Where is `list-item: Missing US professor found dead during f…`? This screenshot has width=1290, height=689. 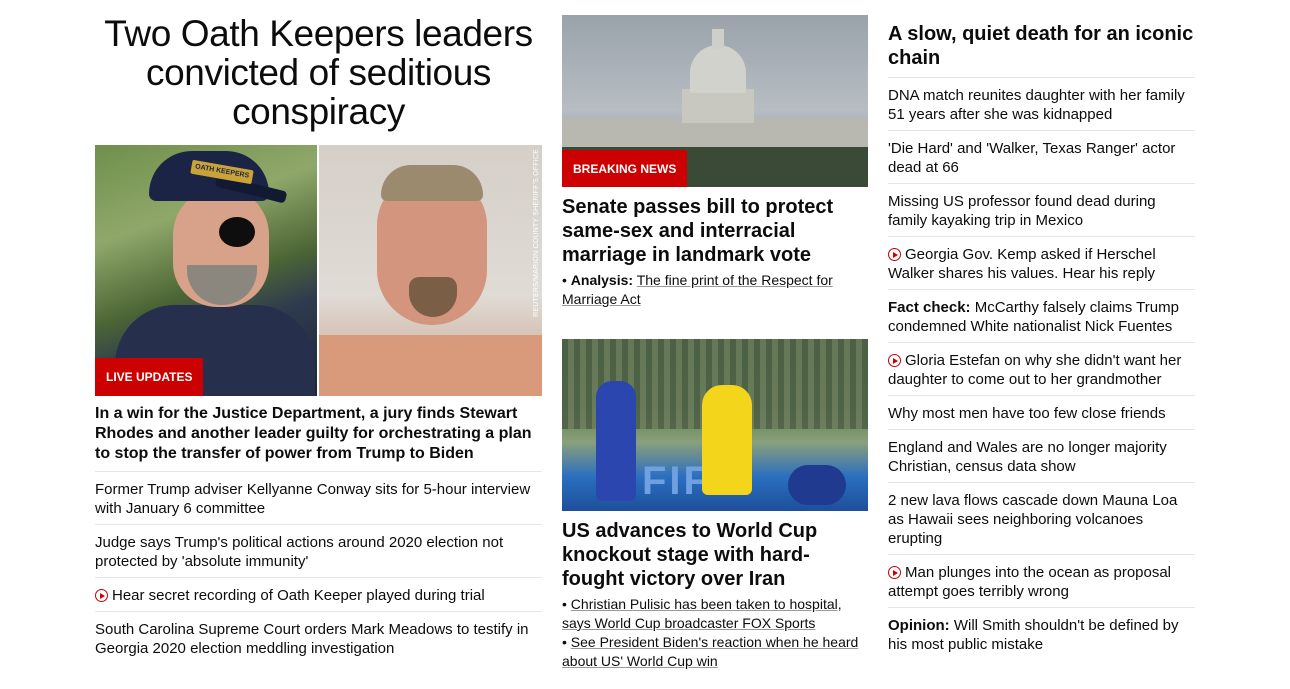 list-item: Missing US professor found dead during f… is located at coordinates (1041, 210).